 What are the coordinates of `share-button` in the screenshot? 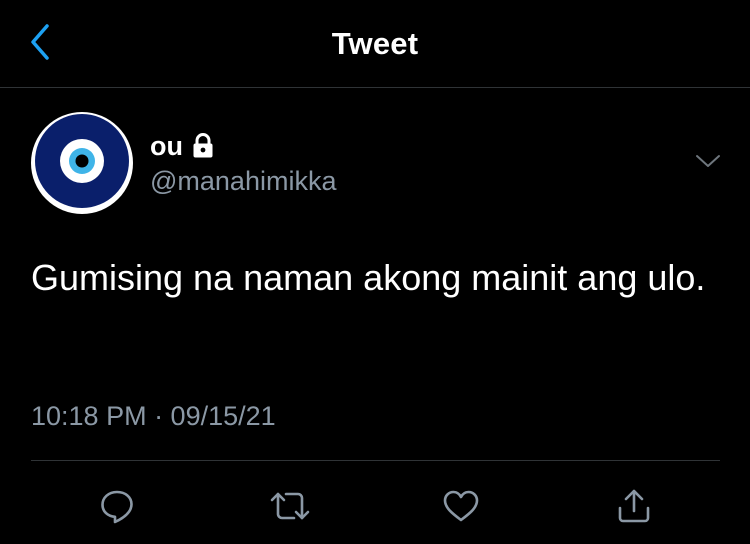 It's located at (634, 506).